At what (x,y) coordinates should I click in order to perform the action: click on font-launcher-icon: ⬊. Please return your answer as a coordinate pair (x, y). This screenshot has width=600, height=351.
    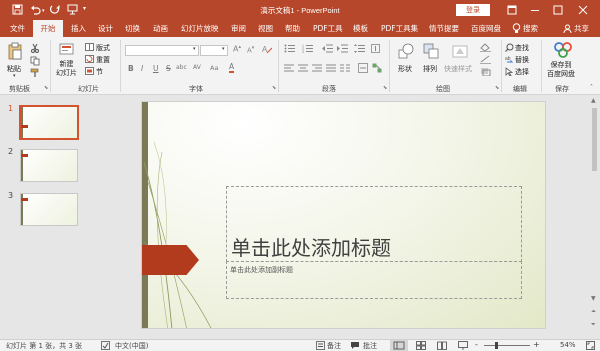
    Looking at the image, I should click on (274, 88).